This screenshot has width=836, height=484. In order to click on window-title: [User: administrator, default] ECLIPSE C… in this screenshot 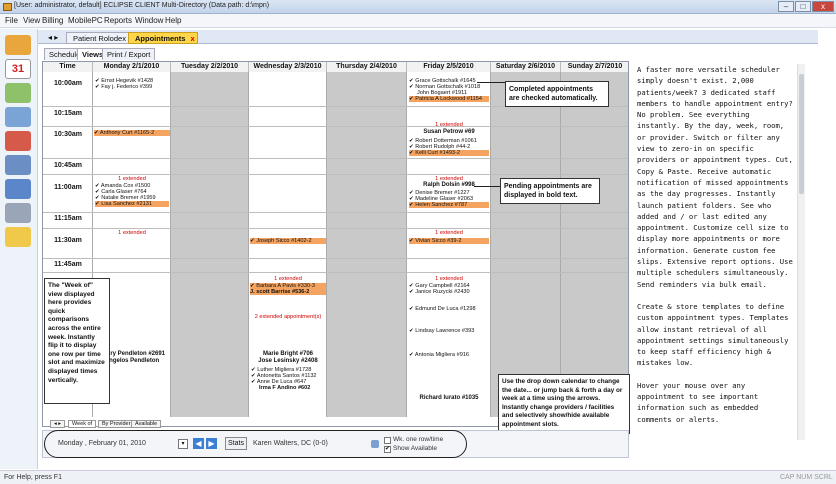, I will do `click(142, 5)`.